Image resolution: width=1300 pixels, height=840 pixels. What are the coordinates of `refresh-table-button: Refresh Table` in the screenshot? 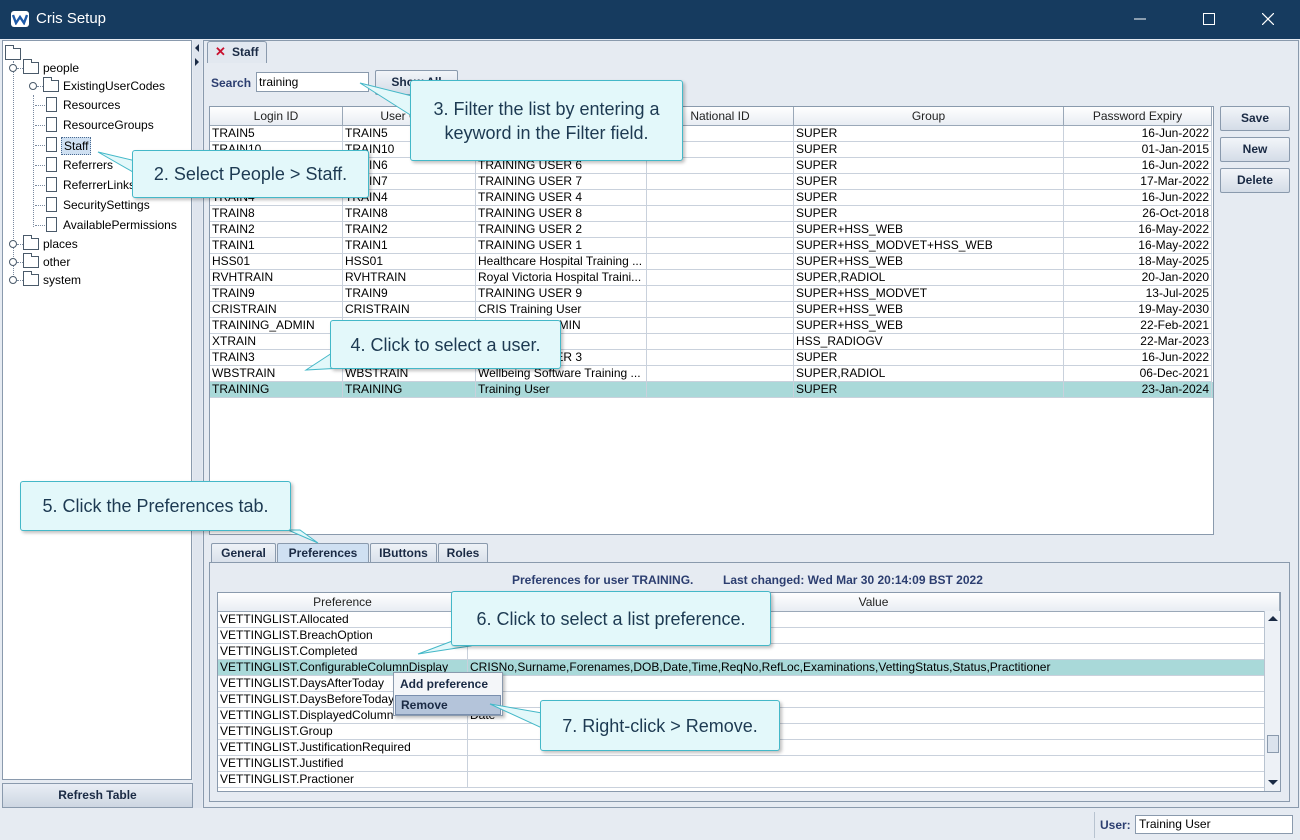 It's located at (97, 795).